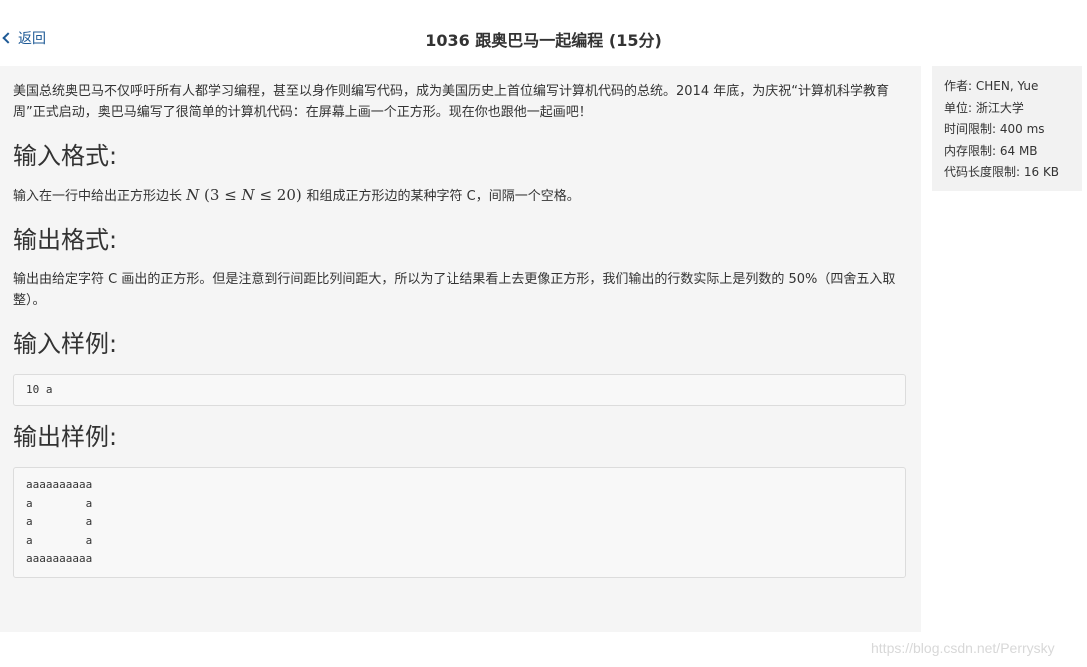 This screenshot has height=667, width=1087. Describe the element at coordinates (991, 86) in the screenshot. I see `author-info: 作者: CHEN, Yue` at that location.